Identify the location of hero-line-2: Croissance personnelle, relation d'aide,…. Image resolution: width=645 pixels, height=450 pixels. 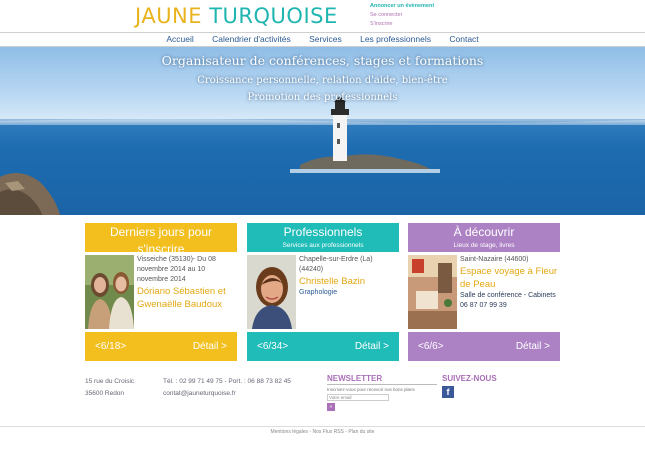
(322, 80).